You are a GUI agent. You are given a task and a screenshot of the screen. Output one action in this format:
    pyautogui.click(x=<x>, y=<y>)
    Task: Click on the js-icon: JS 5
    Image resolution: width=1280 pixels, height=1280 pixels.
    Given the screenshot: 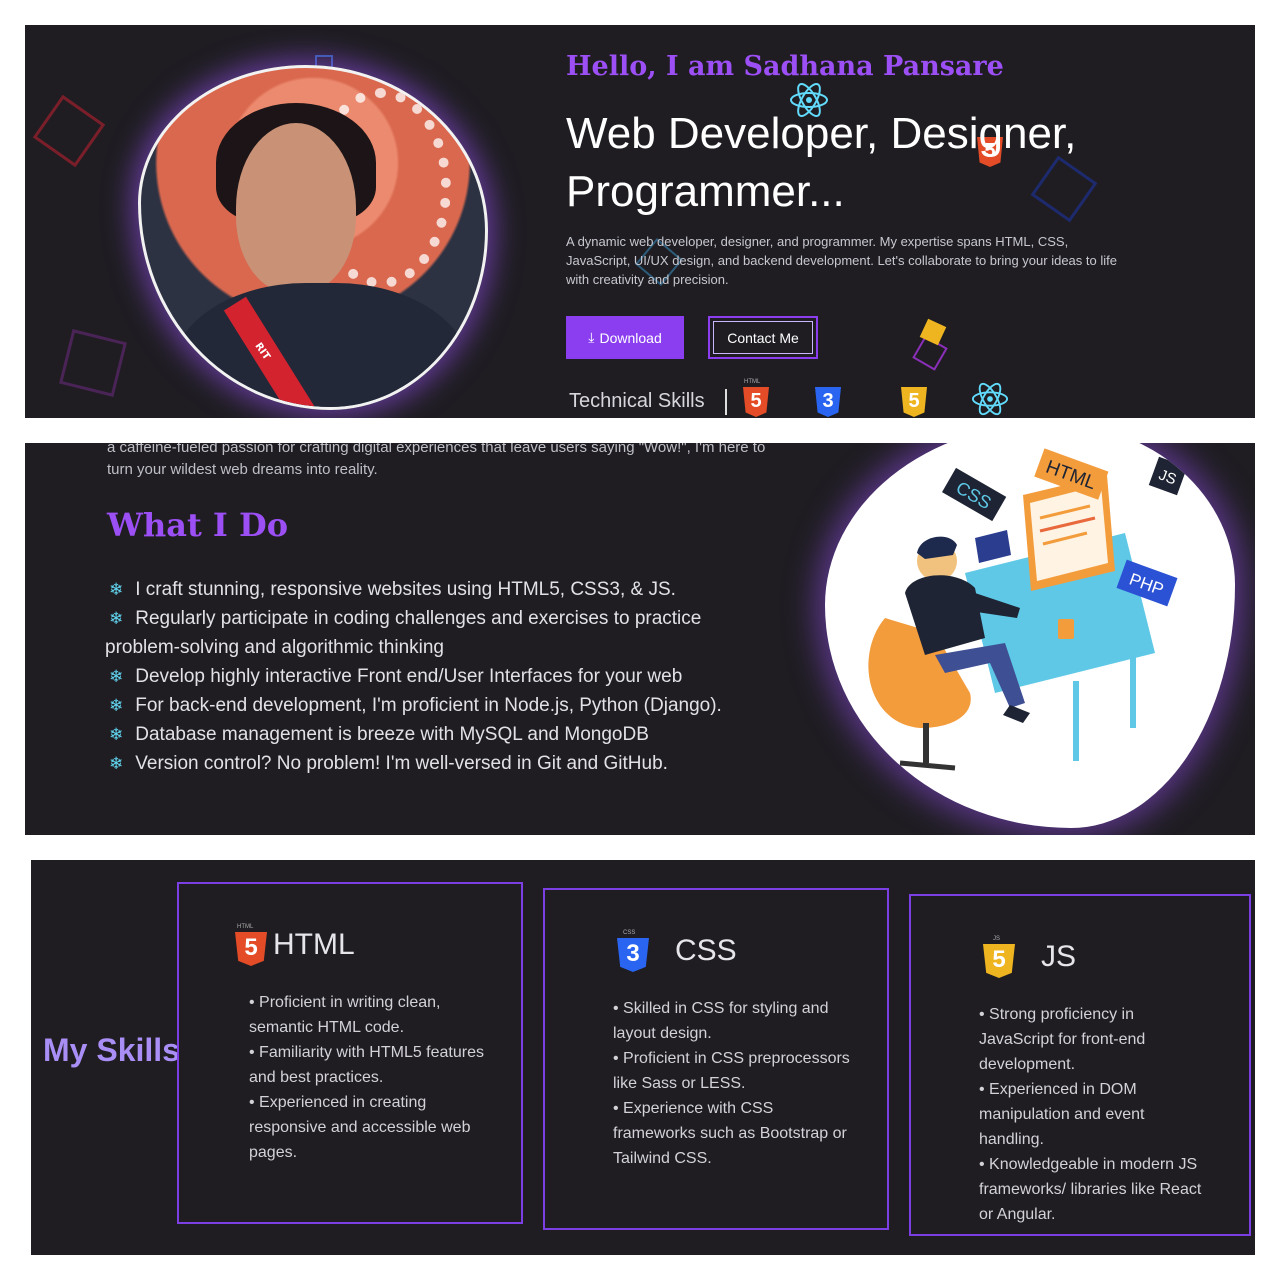 What is the action you would take?
    pyautogui.click(x=999, y=957)
    